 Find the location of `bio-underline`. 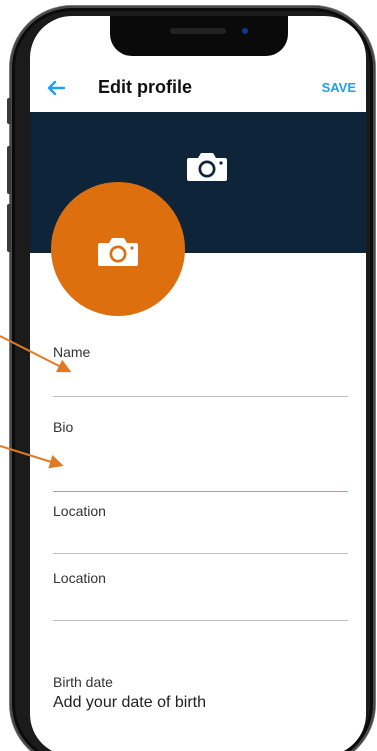

bio-underline is located at coordinates (200, 491).